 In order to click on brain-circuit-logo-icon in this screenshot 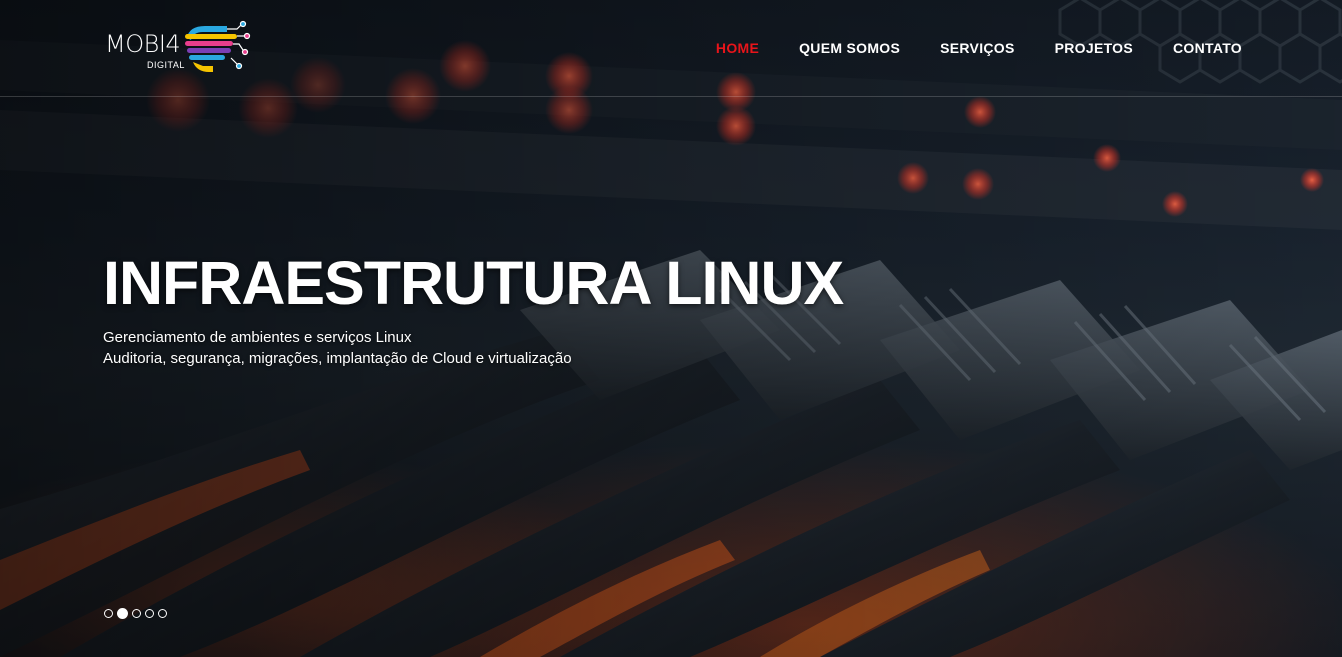, I will do `click(218, 46)`.